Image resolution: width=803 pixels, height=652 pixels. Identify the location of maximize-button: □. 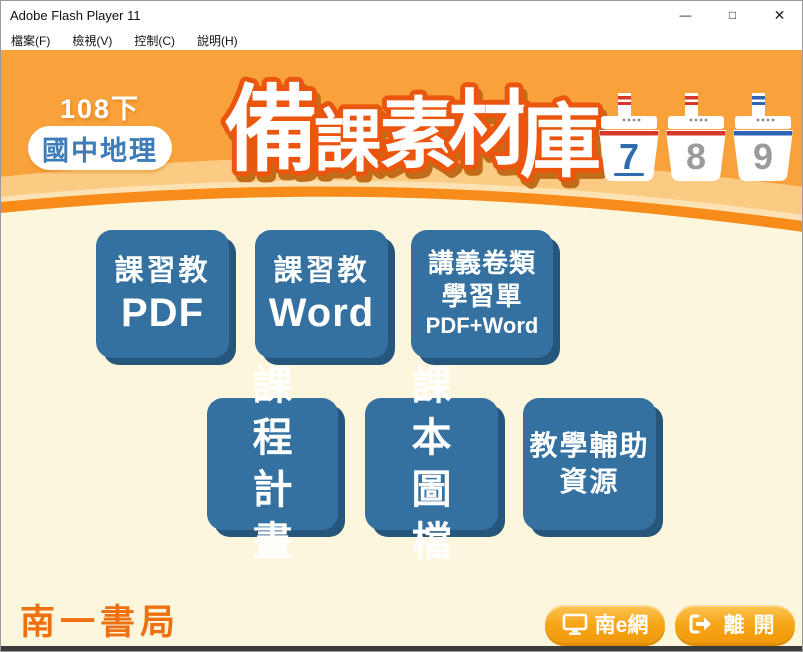
(732, 15).